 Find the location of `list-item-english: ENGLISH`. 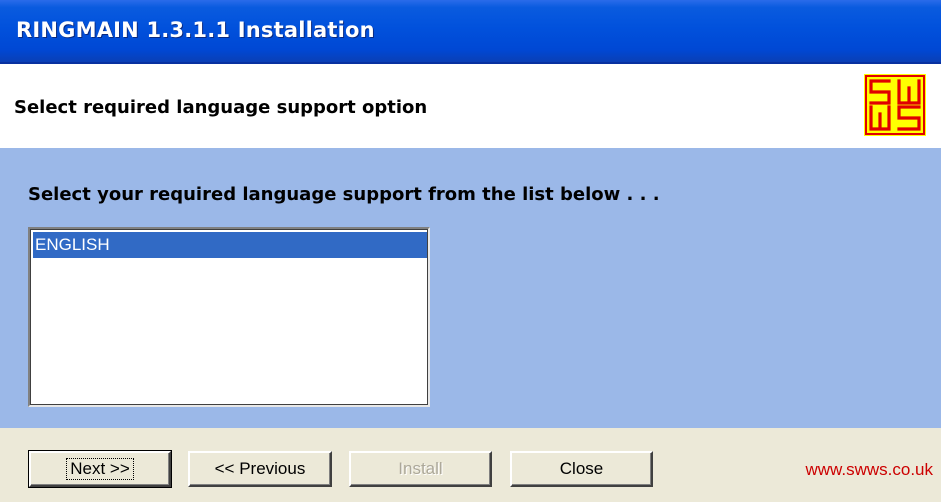

list-item-english: ENGLISH is located at coordinates (230, 245).